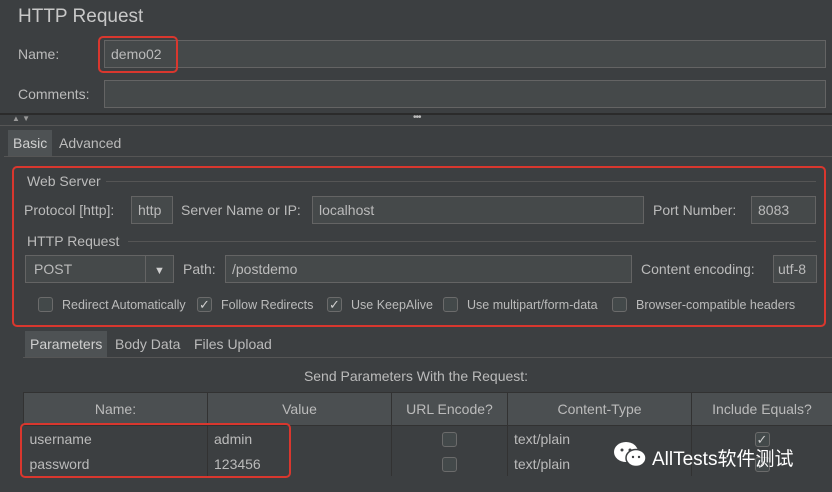 This screenshot has width=832, height=492. Describe the element at coordinates (416, 376) in the screenshot. I see `params-caption: Send Parameters With the Request:` at that location.